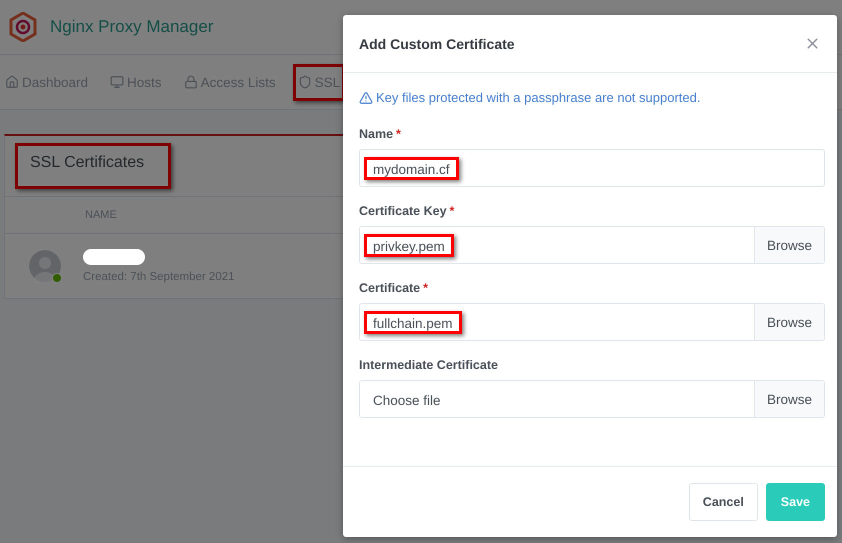  What do you see at coordinates (592, 168) in the screenshot?
I see `input-field: mydomain.cf` at bounding box center [592, 168].